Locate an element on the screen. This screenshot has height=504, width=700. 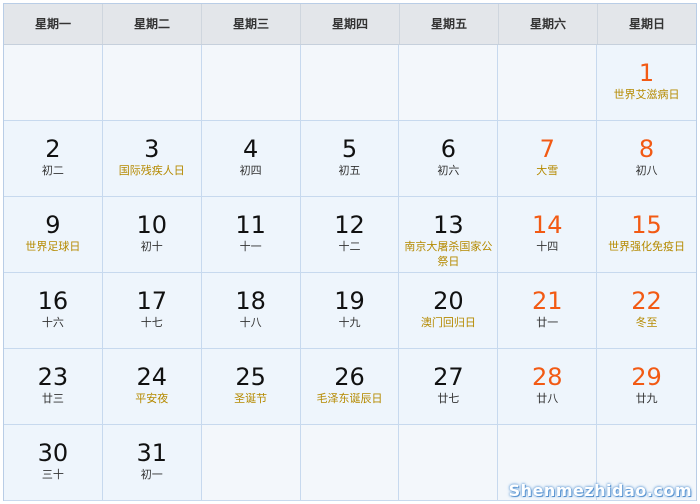
calendar-cell: 23 廿三 is located at coordinates (53, 387).